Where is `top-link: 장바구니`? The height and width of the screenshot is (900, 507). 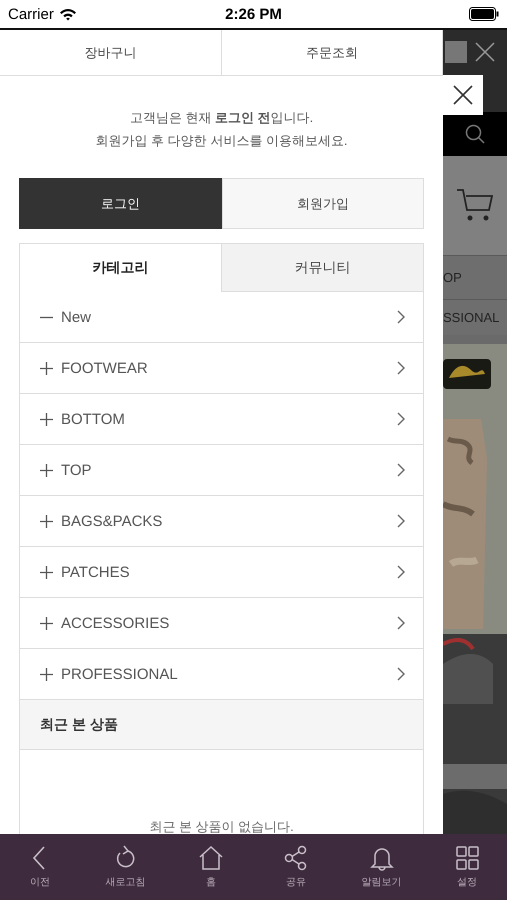
top-link: 장바구니 is located at coordinates (111, 52).